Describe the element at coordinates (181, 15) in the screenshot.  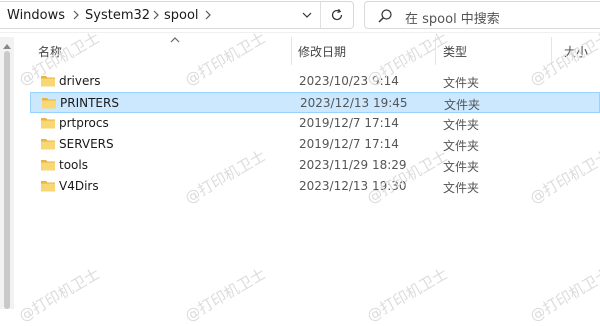
I see `breadcrumb-spool: spool` at that location.